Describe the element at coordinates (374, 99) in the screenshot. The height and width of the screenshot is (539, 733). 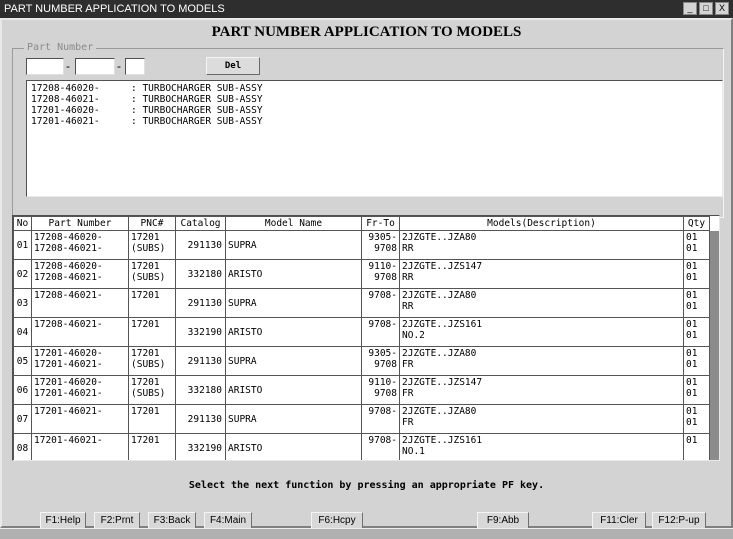
I see `part-list-item: 17208-46021-: TURBOCHARGER SUB-ASSY` at that location.